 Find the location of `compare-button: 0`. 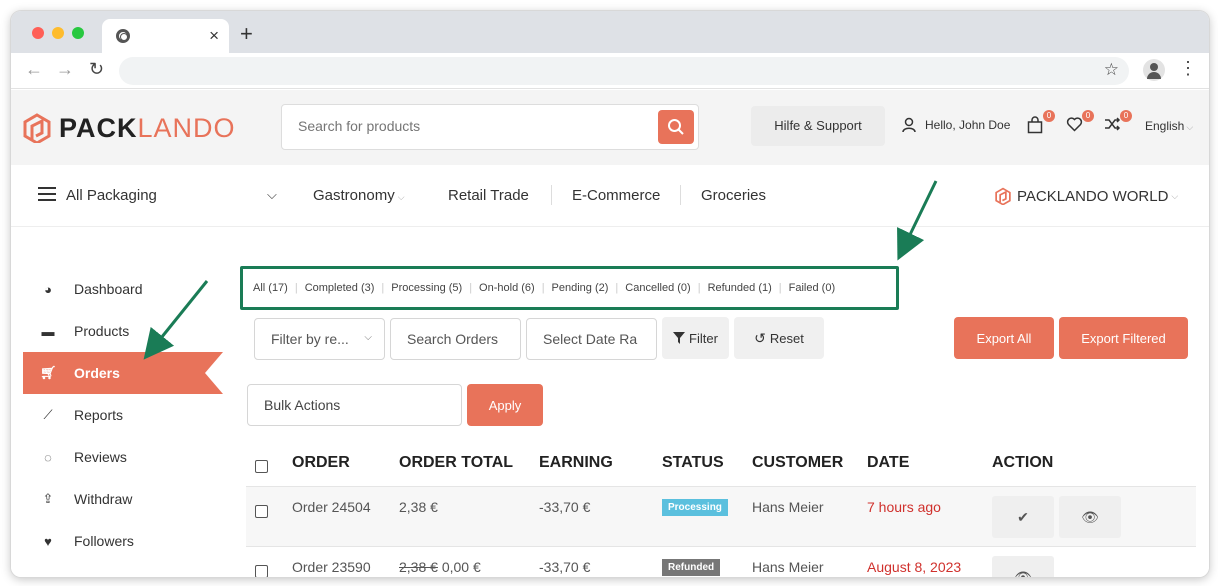

compare-button: 0 is located at coordinates (1118, 123).